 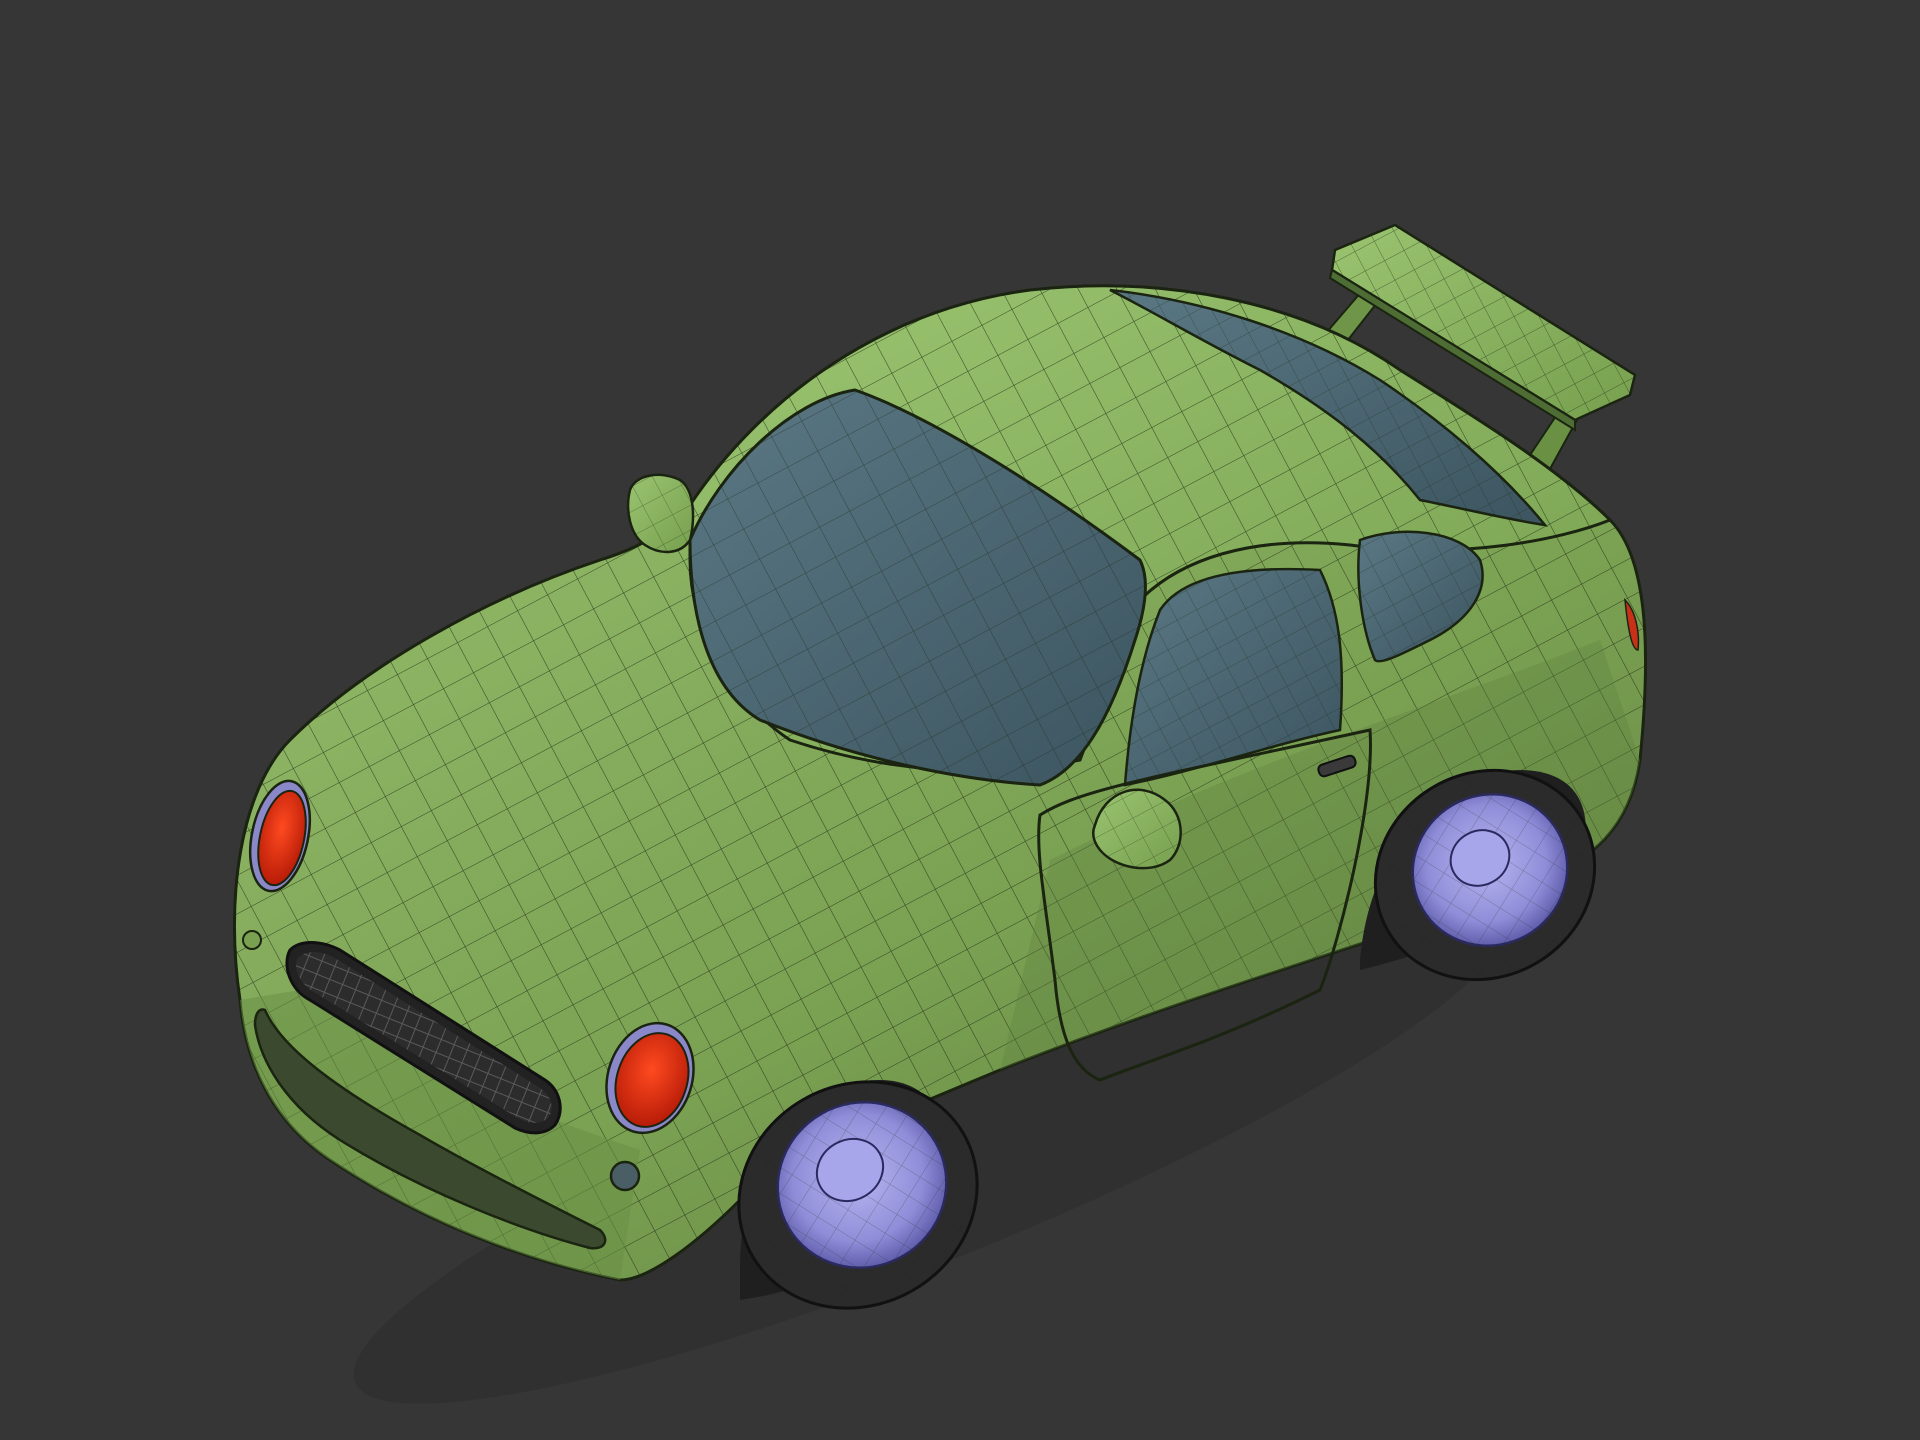 I want to click on fog-light-left, so click(x=252, y=940).